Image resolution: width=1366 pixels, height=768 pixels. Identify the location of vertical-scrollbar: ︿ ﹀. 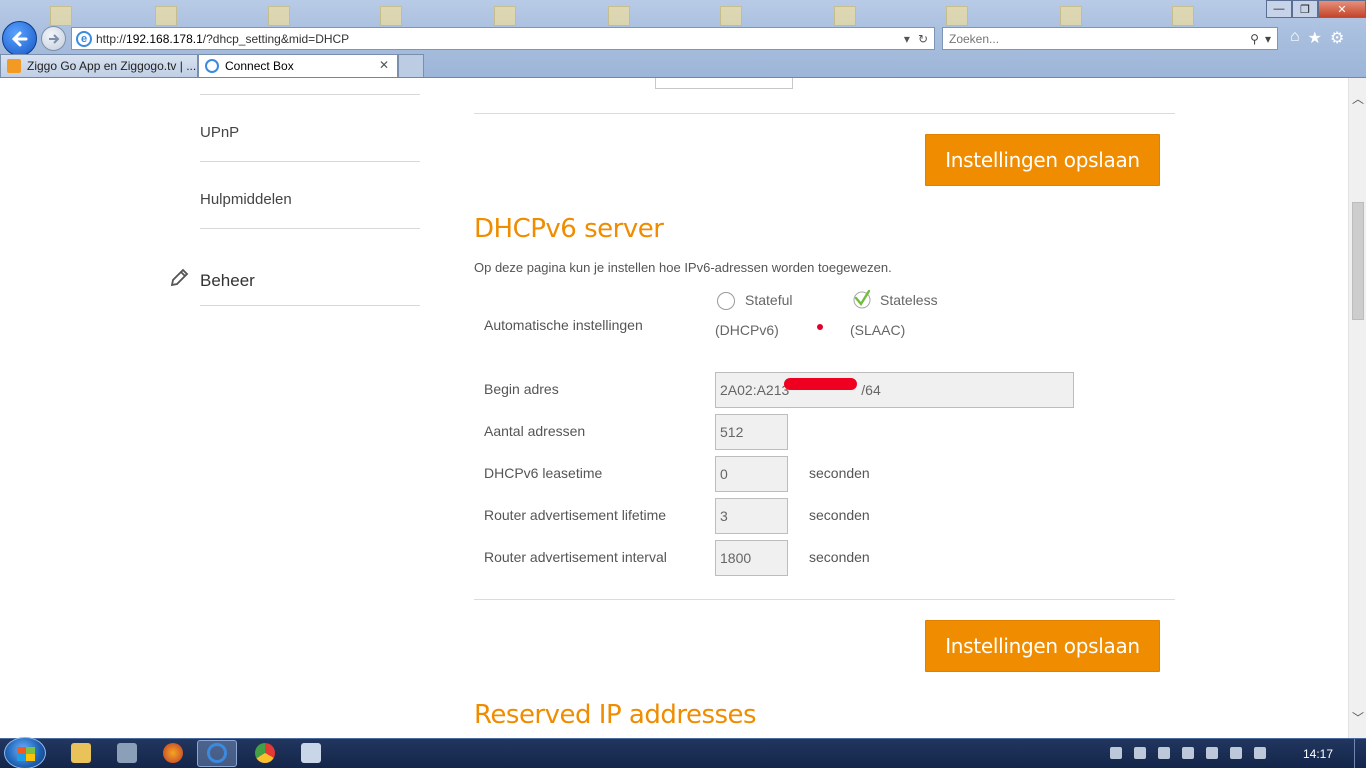
(1357, 408).